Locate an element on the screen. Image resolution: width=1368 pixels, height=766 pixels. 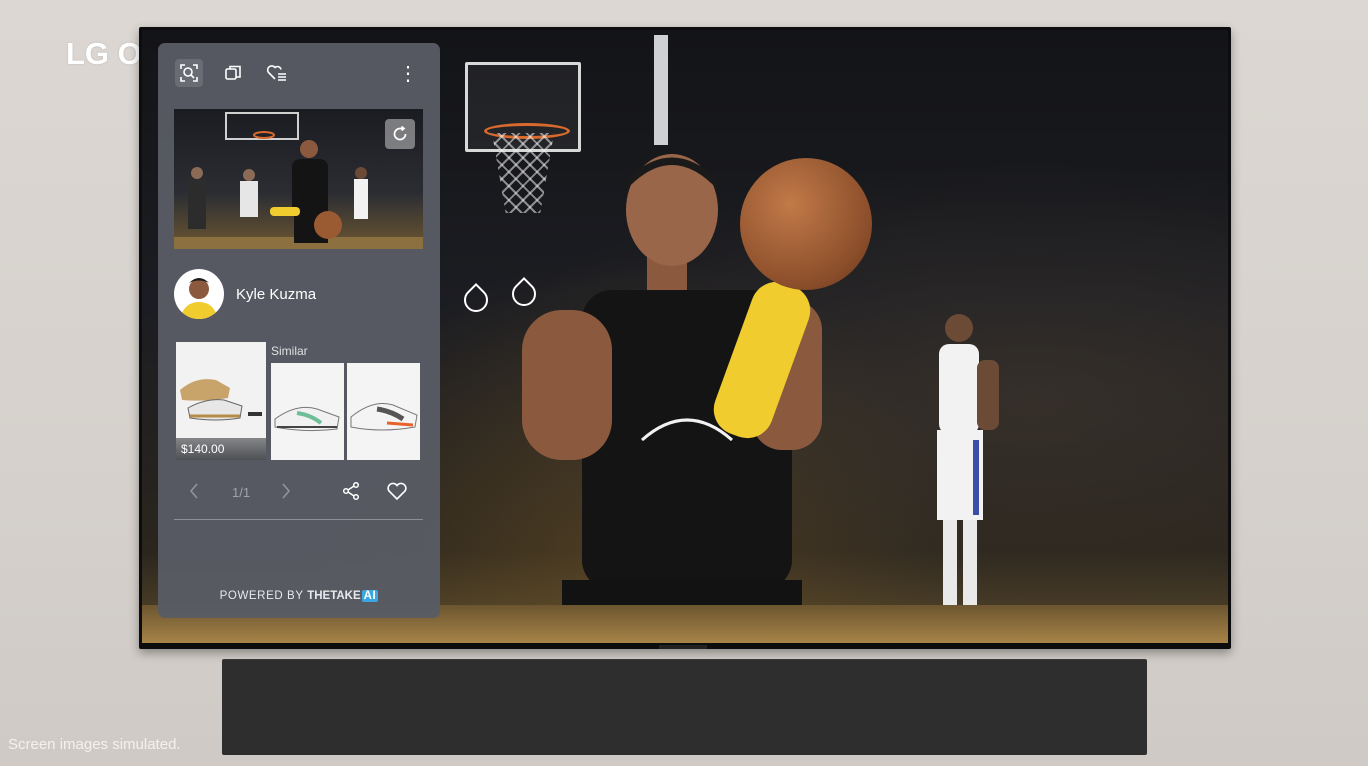
heart-icon is located at coordinates (397, 493).